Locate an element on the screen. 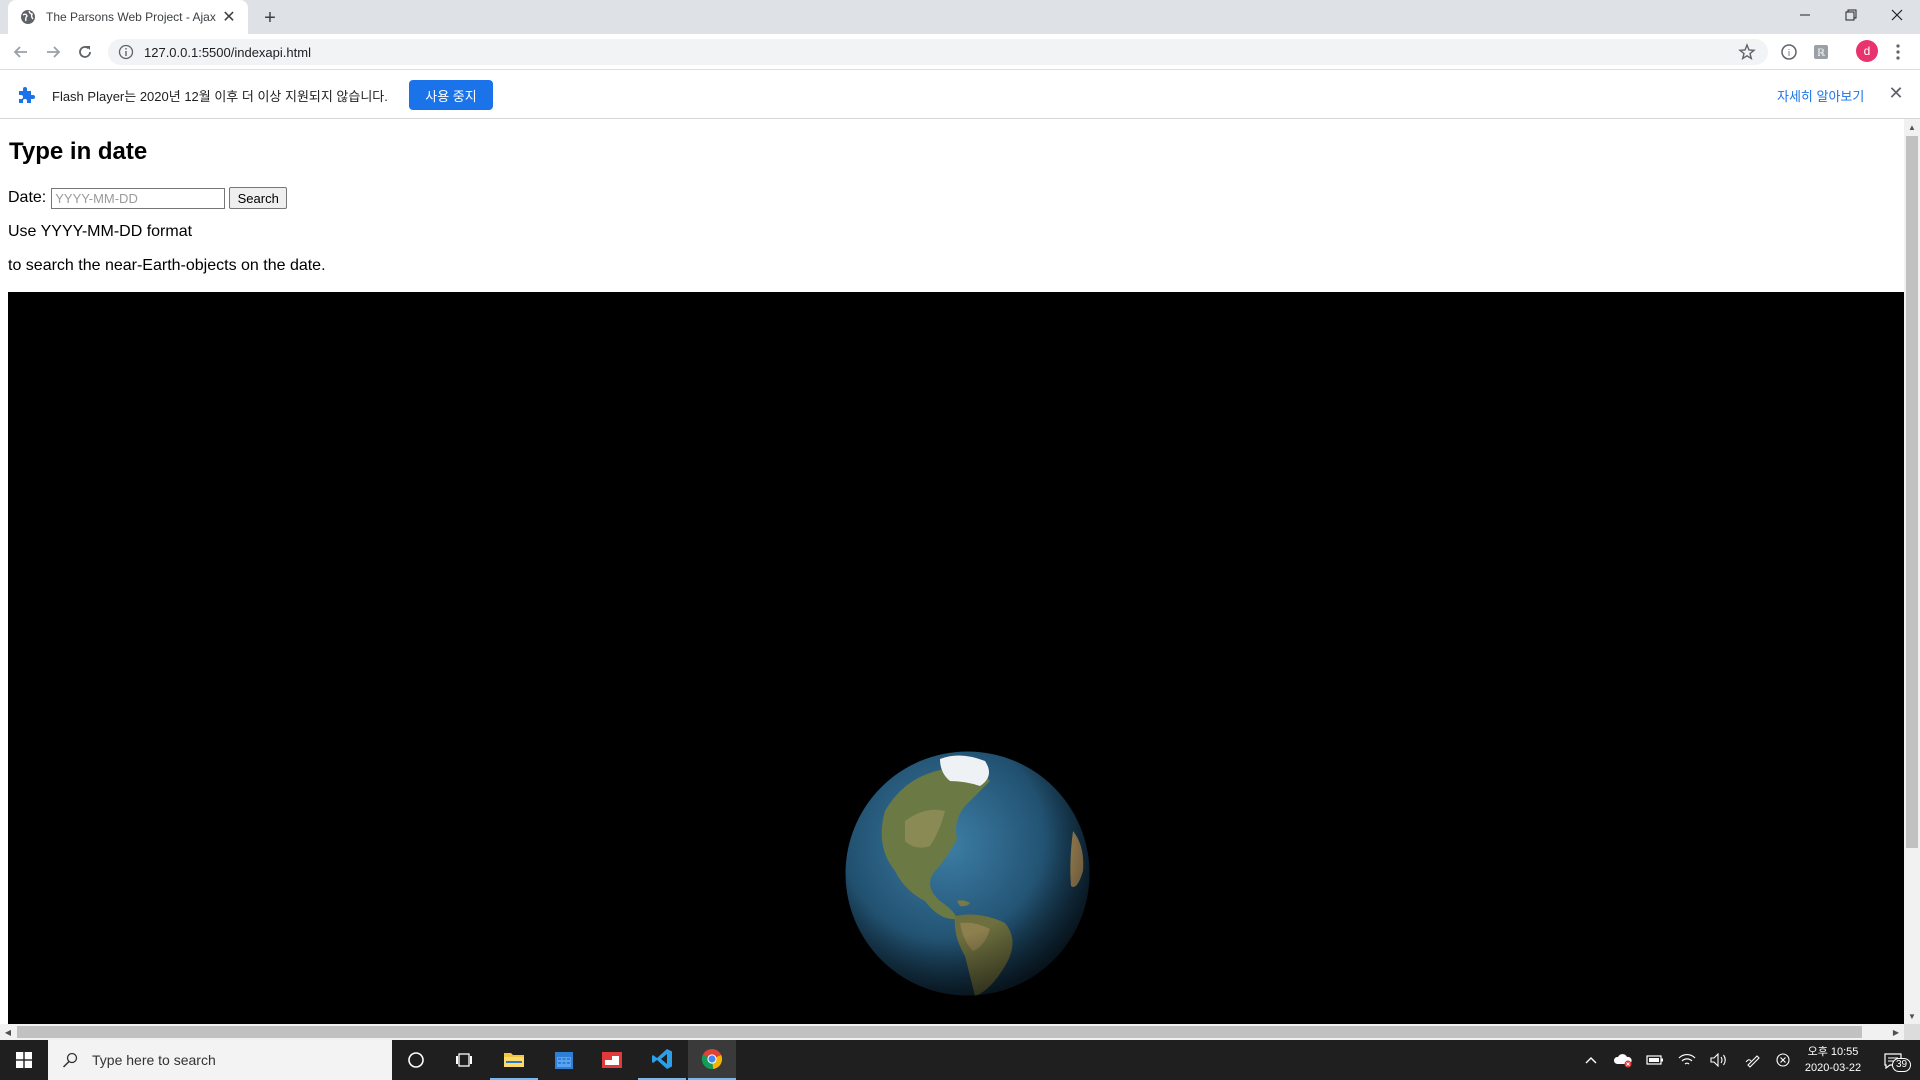 The width and height of the screenshot is (1920, 1080). svg-text: ℝ is located at coordinates (1821, 53).